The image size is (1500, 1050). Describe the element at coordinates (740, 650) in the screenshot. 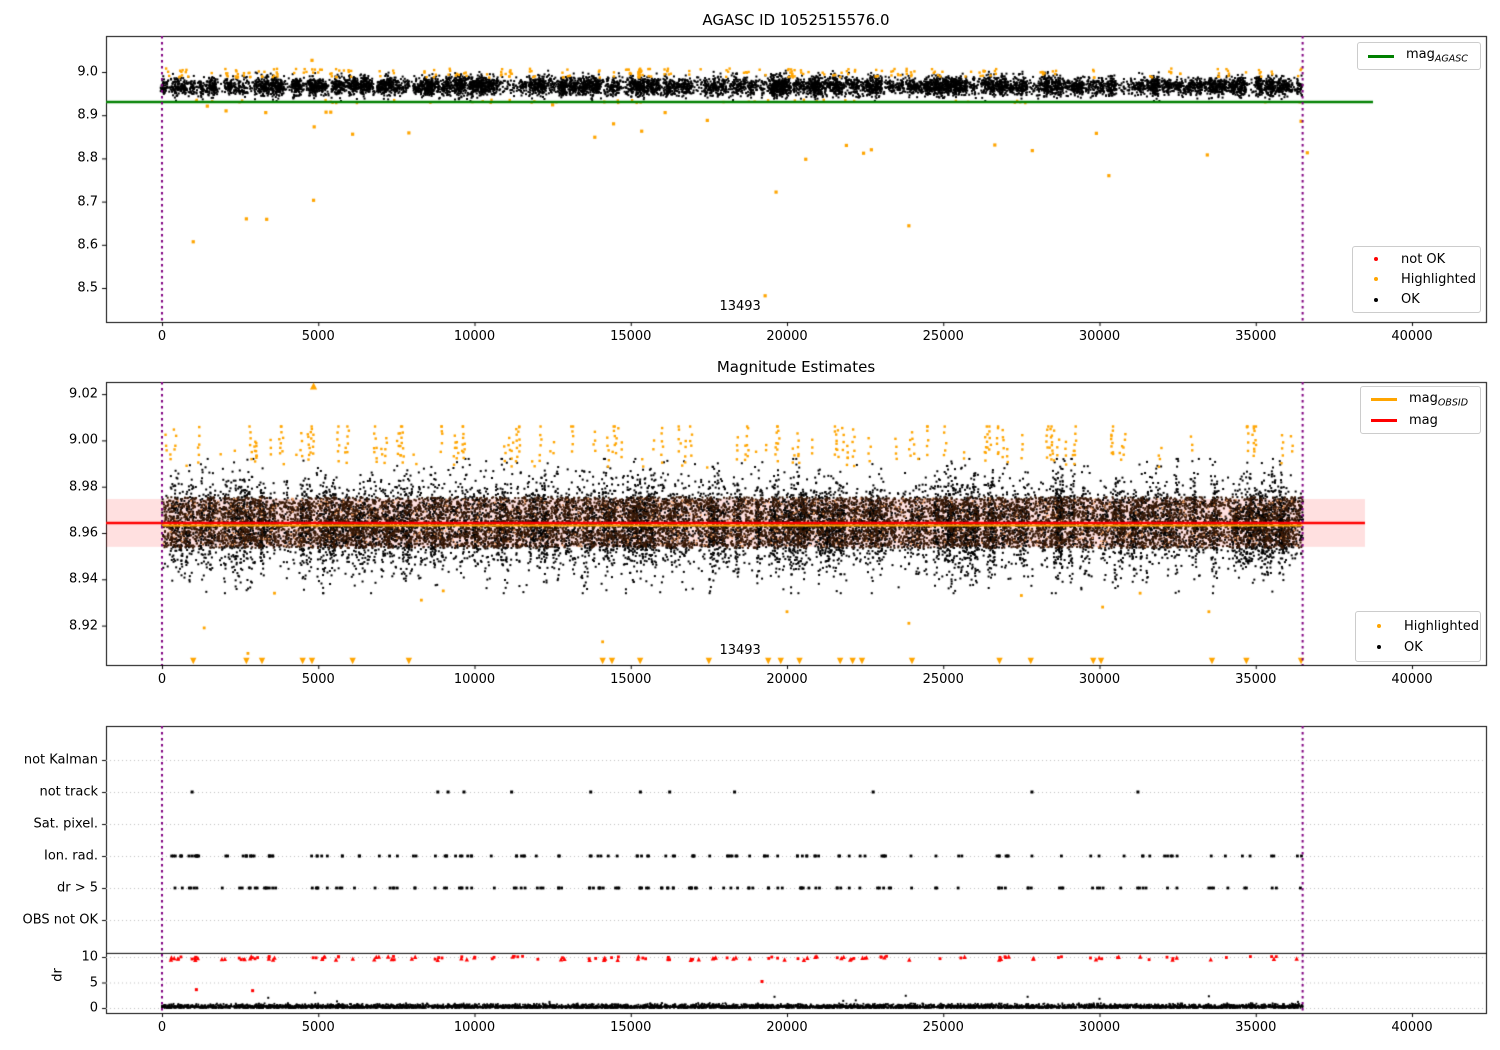

I see `annotation-2: 13493` at that location.